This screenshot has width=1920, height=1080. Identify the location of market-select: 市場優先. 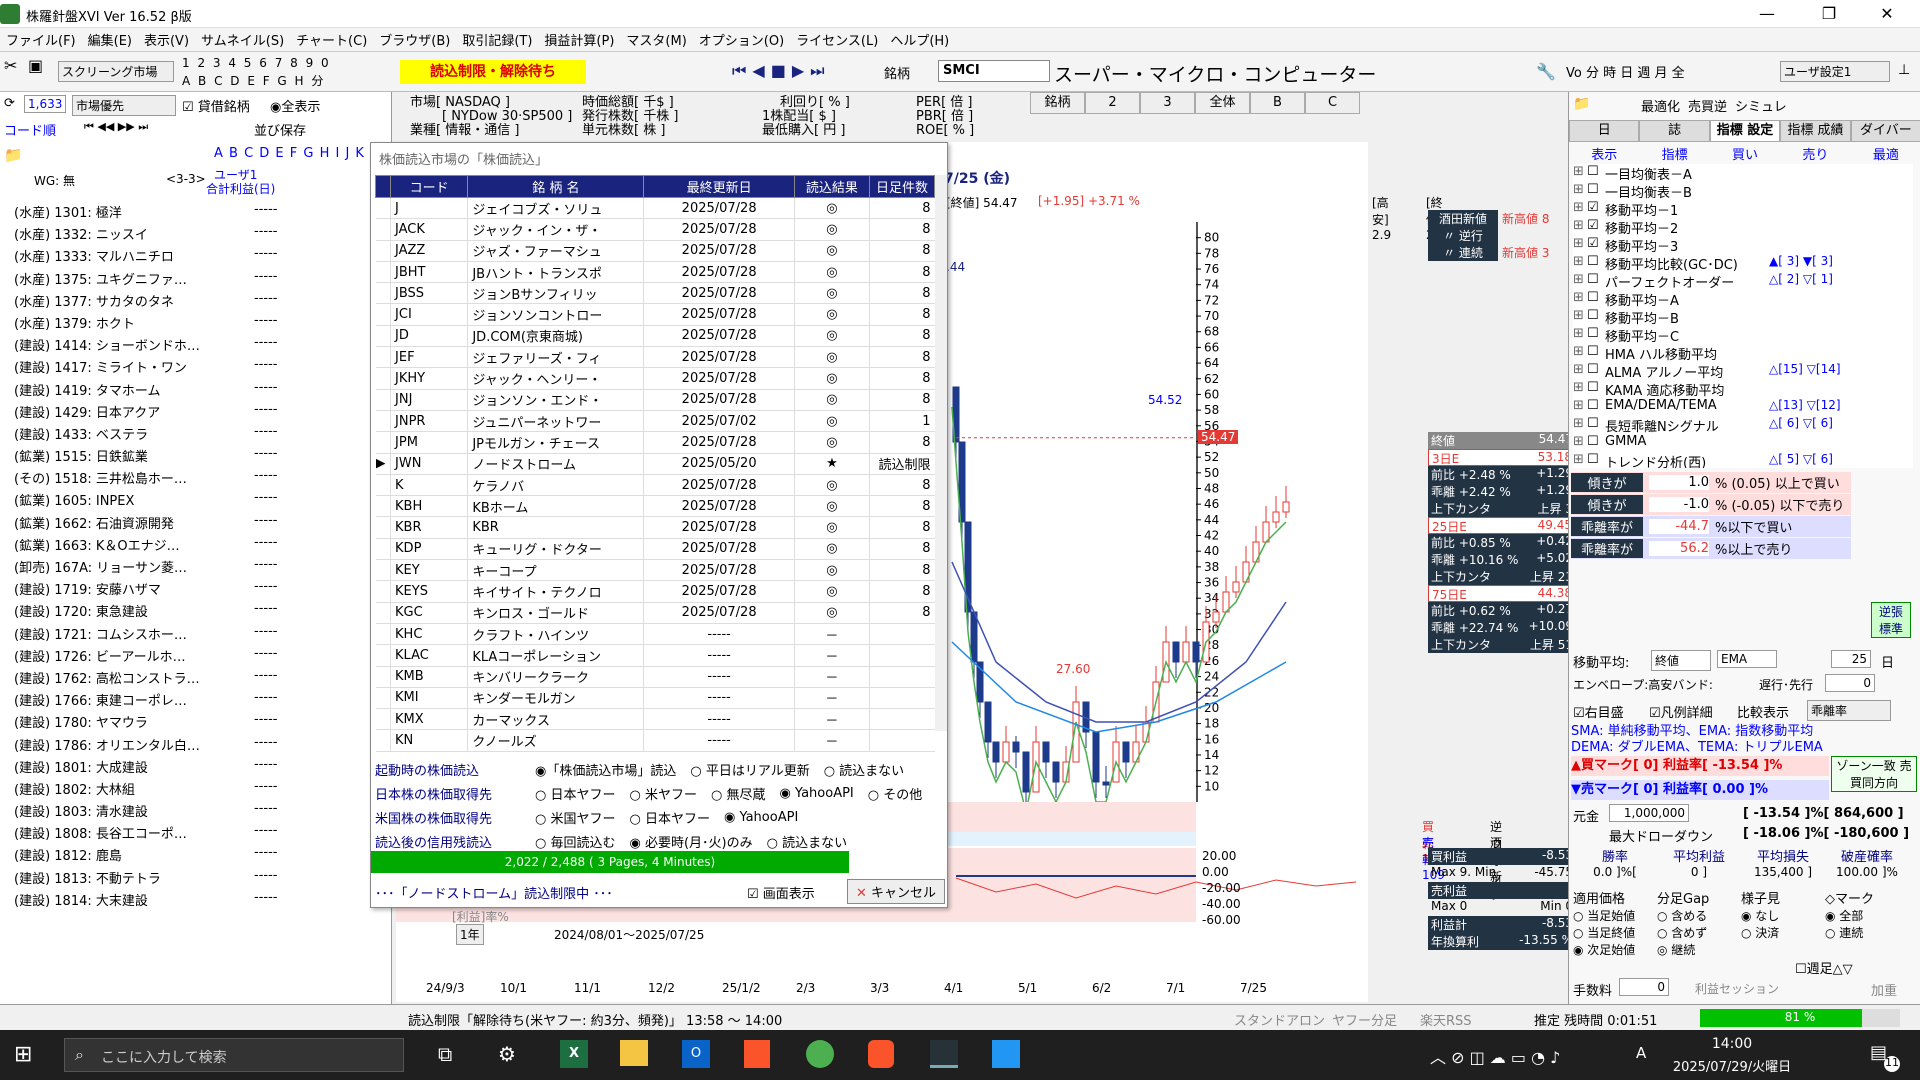
(124, 105).